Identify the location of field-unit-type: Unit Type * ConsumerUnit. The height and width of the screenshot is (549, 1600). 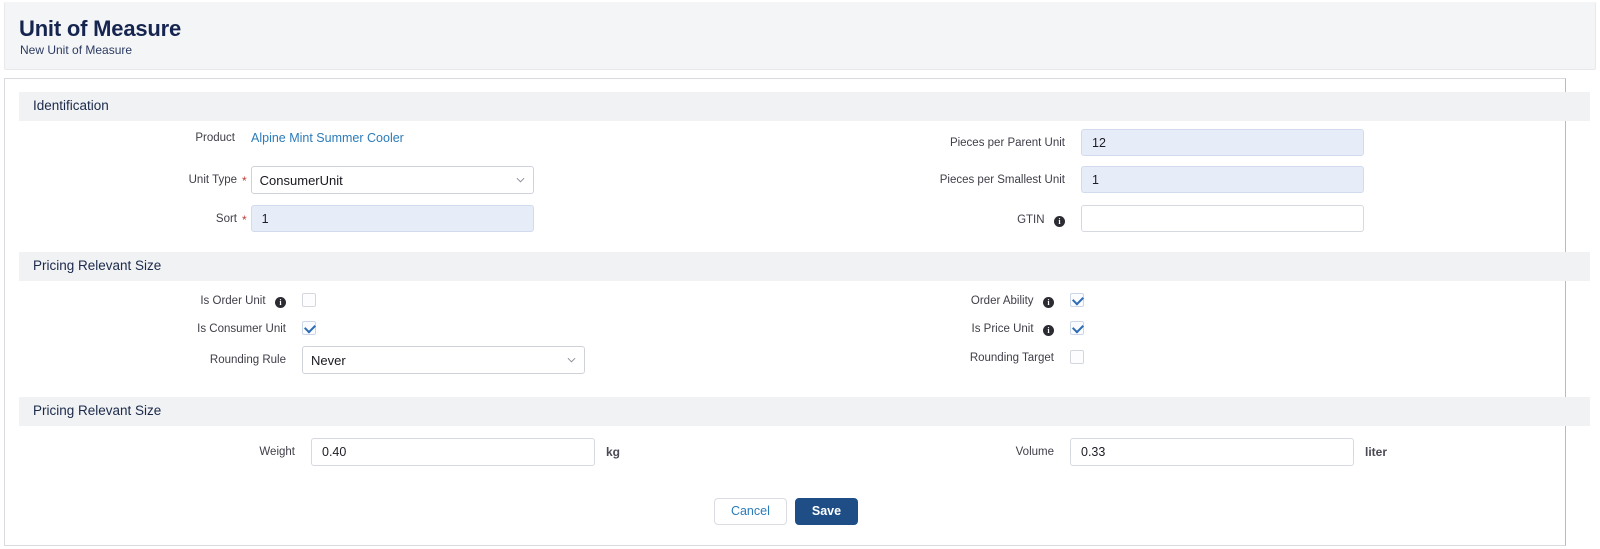
(269, 180).